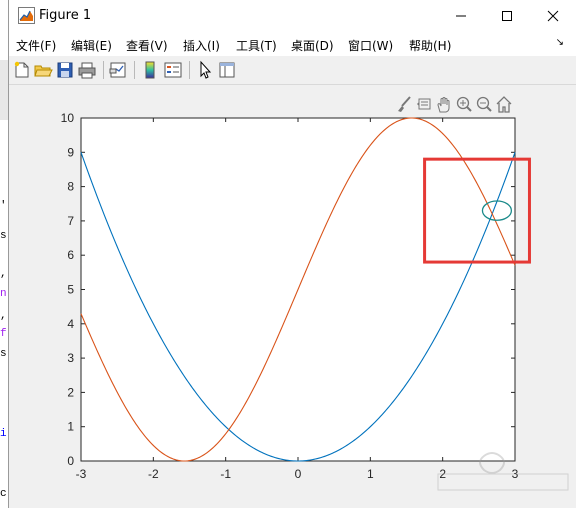 This screenshot has height=514, width=576. Describe the element at coordinates (70, 187) in the screenshot. I see `y-tick-label: 8` at that location.